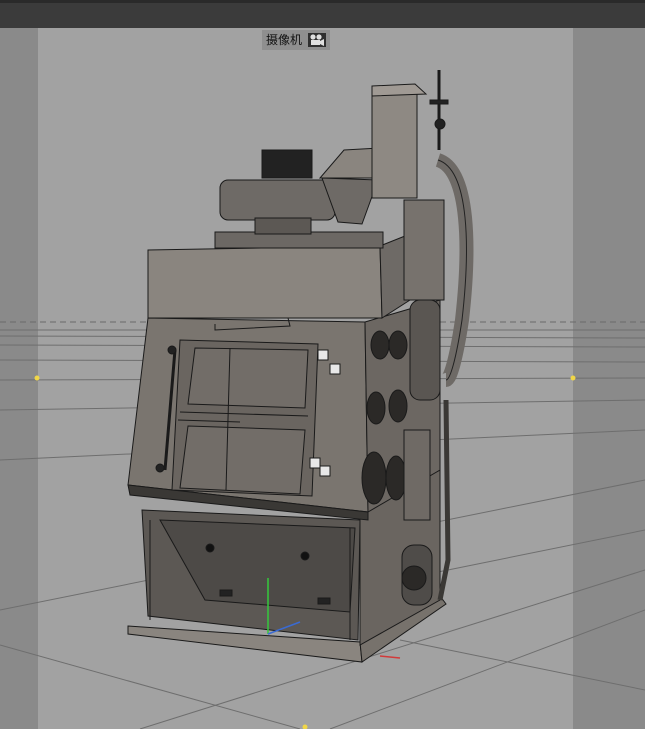 This screenshot has height=729, width=645. What do you see at coordinates (277, 200) in the screenshot?
I see `fan-drum` at bounding box center [277, 200].